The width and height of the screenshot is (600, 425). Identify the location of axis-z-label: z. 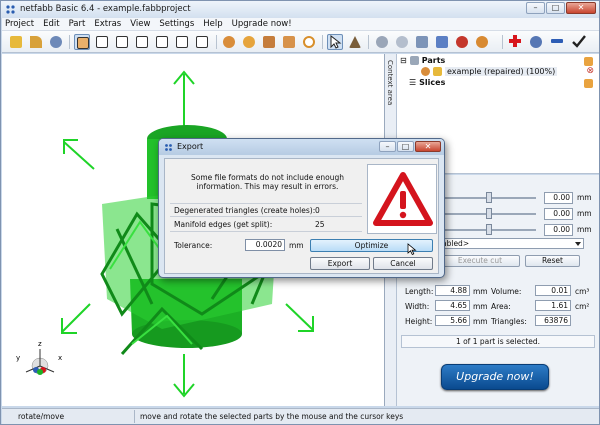
(40, 344).